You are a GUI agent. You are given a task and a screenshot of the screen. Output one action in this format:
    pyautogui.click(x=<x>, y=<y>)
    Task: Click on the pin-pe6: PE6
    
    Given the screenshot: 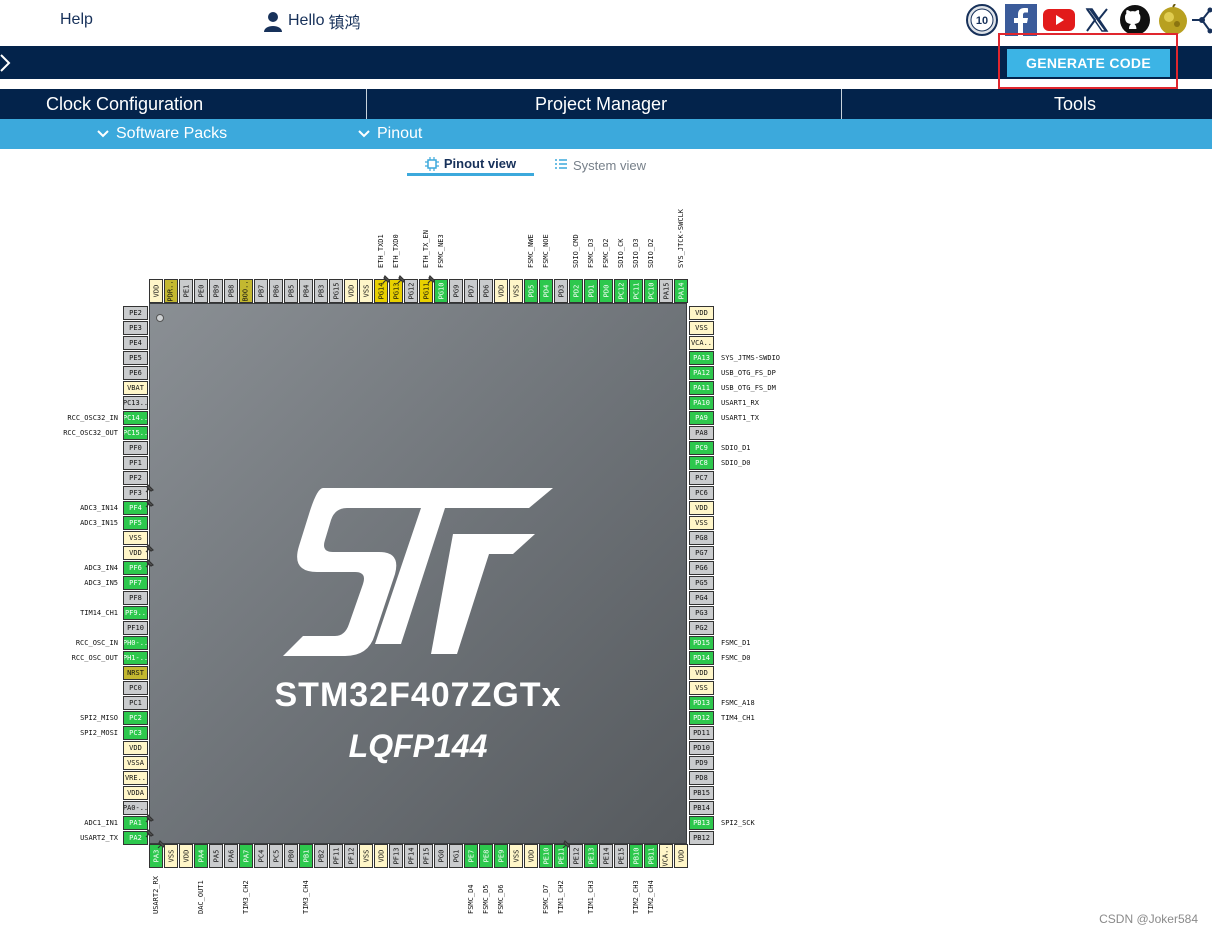 What is the action you would take?
    pyautogui.click(x=135, y=373)
    